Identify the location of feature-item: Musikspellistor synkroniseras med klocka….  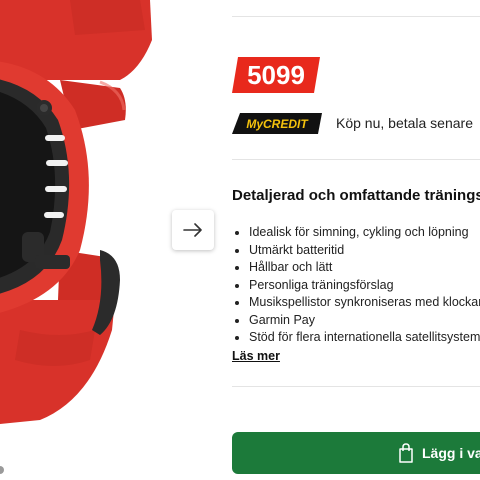
(356, 303).